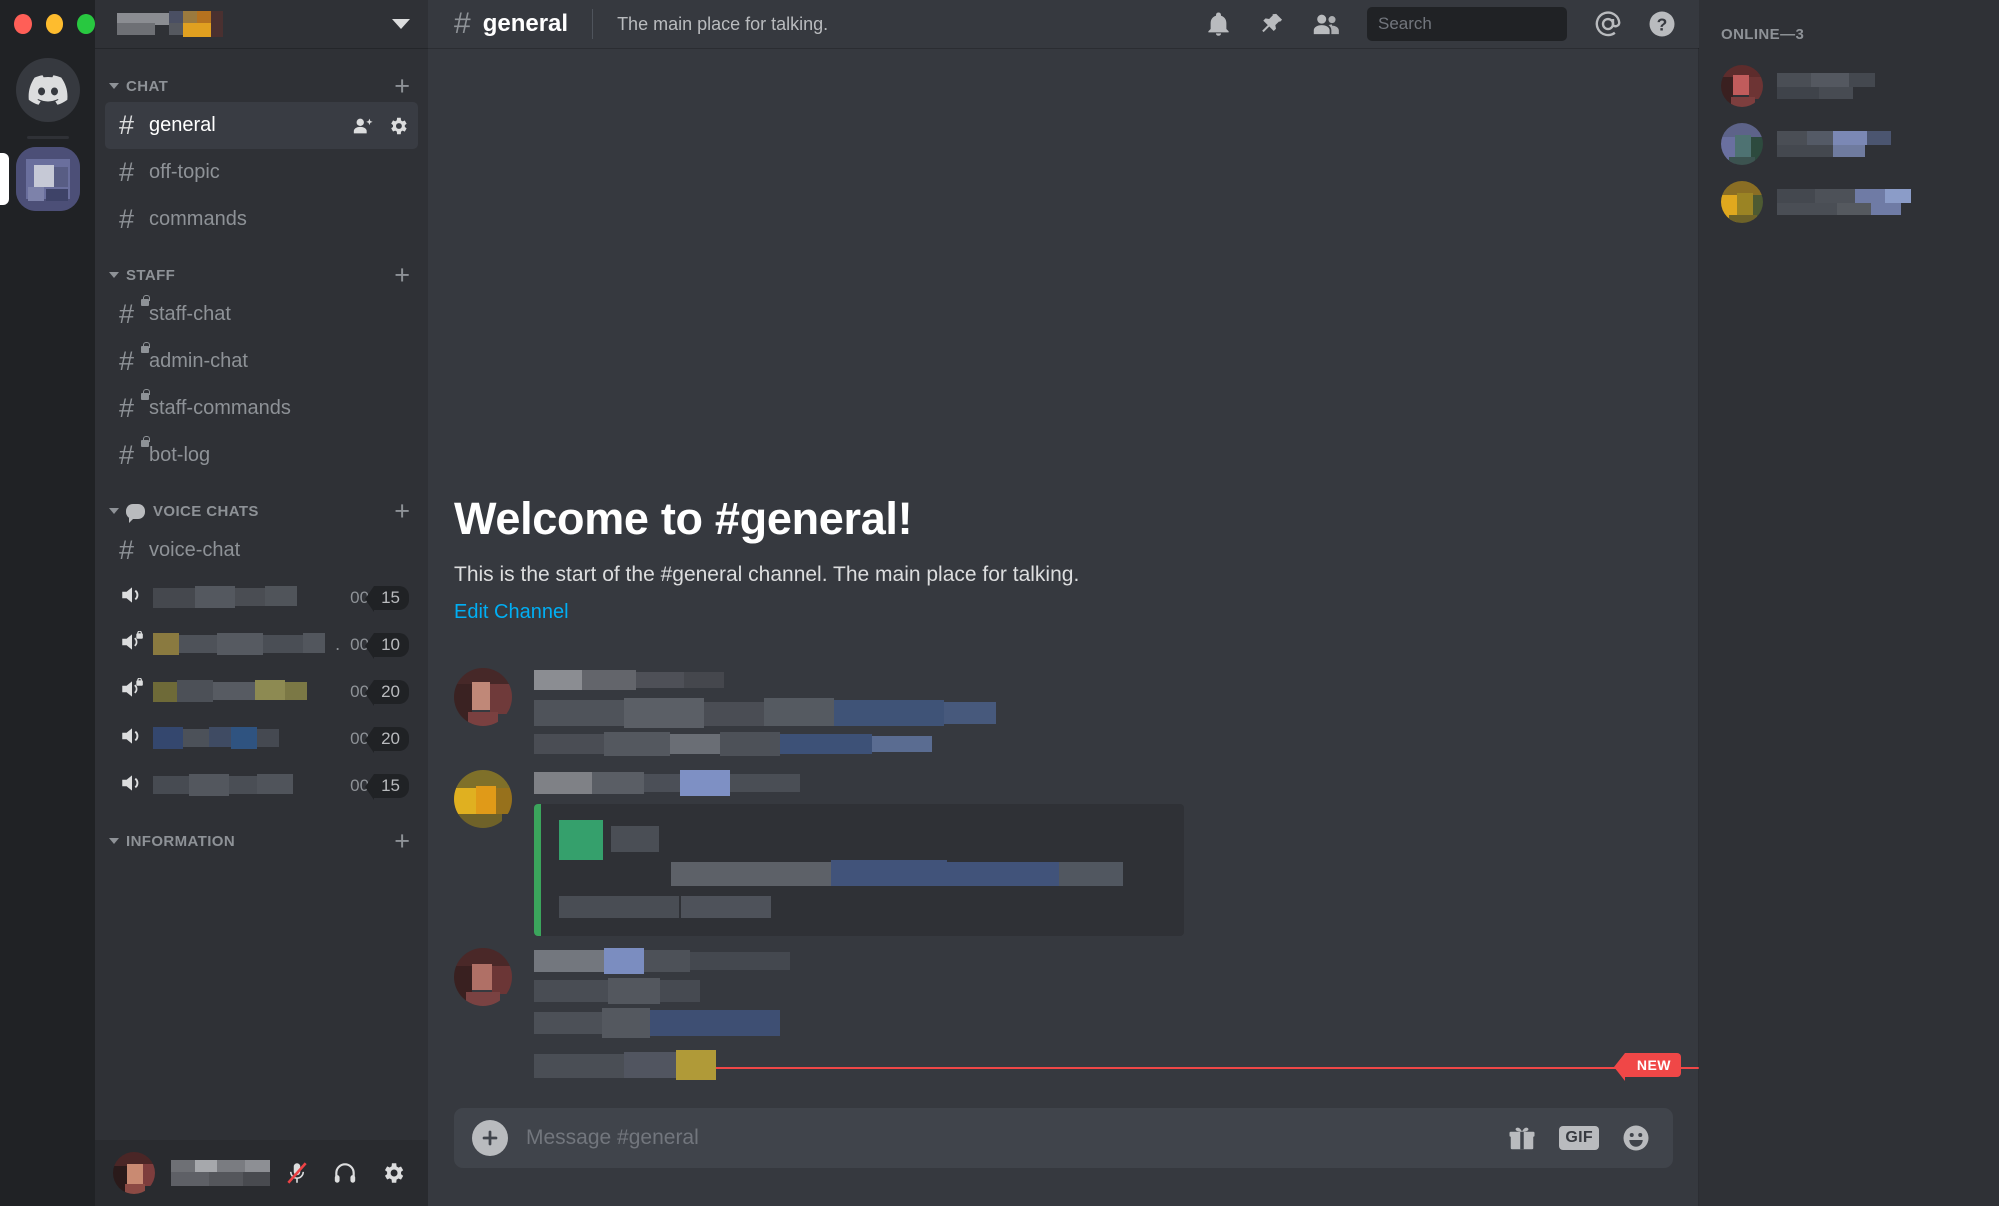 This screenshot has width=1999, height=1206. I want to click on category-label: CHAT, so click(147, 86).